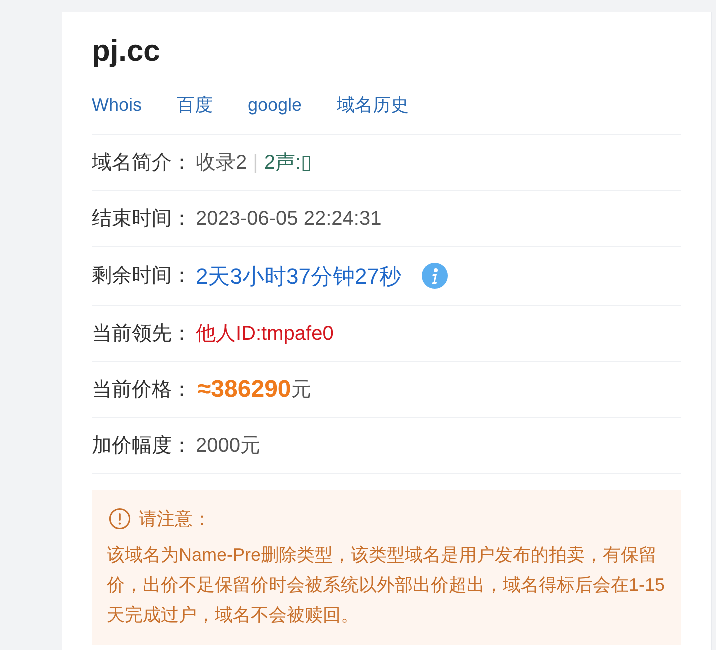 This screenshot has width=716, height=650. I want to click on field-label: 加价幅度：, so click(142, 446).